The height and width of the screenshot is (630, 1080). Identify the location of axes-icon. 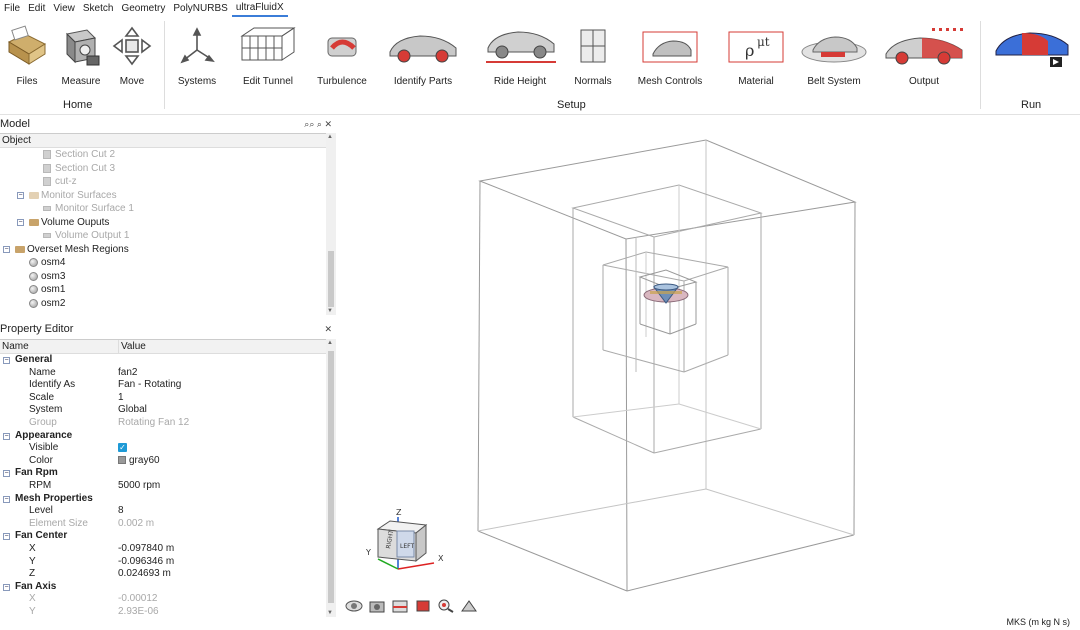
(197, 46).